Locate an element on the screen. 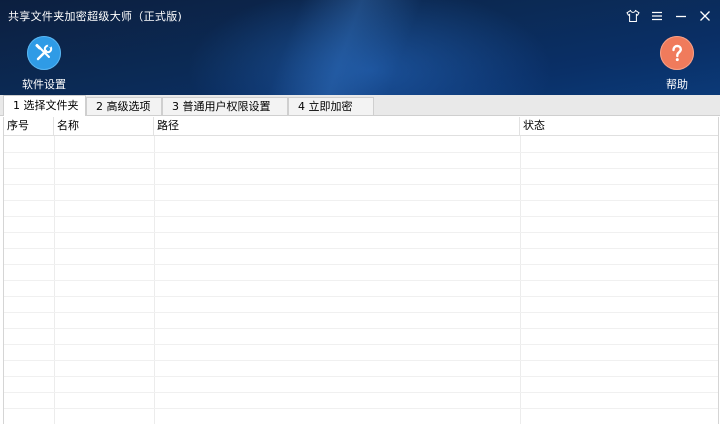 This screenshot has width=720, height=424. column-header-index: 序号 is located at coordinates (29, 126).